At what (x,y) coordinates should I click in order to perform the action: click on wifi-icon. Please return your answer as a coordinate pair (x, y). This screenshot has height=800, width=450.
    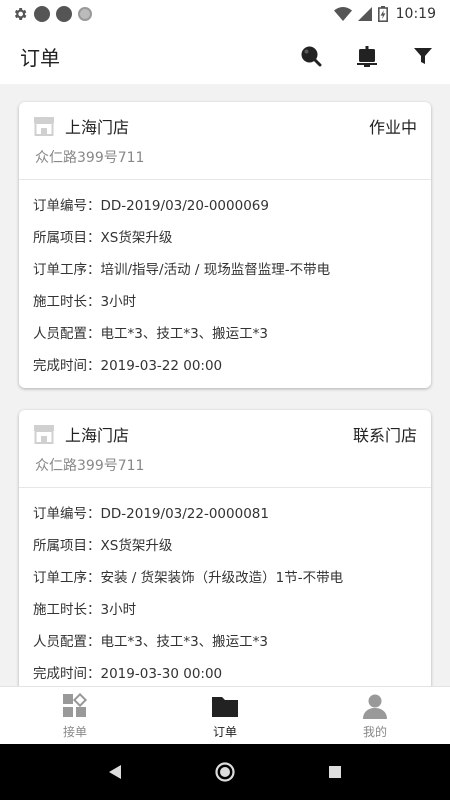
    Looking at the image, I should click on (342, 14).